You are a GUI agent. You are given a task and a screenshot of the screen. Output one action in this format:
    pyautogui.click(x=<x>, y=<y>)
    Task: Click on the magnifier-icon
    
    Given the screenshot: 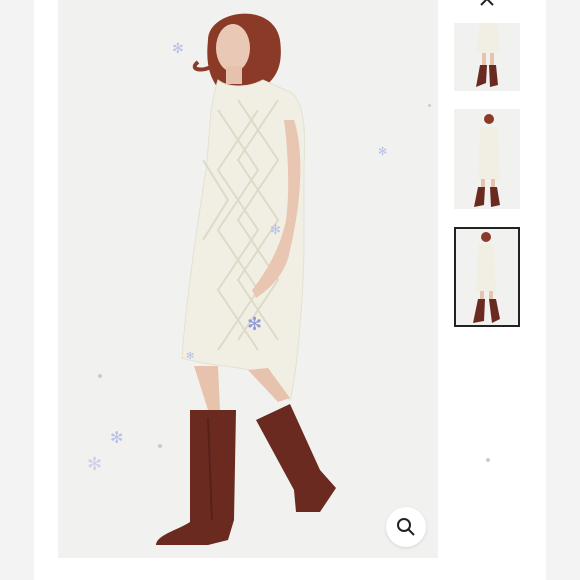 What is the action you would take?
    pyautogui.click(x=406, y=527)
    